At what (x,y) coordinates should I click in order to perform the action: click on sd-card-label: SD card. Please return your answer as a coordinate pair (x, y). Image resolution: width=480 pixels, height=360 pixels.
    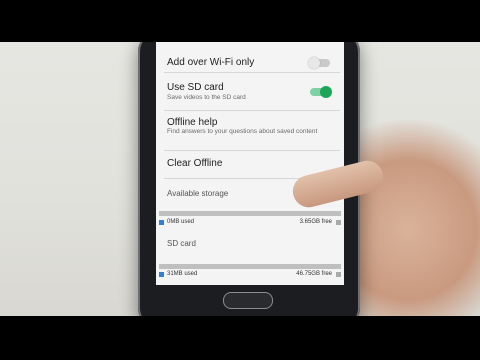
    Looking at the image, I should click on (181, 243).